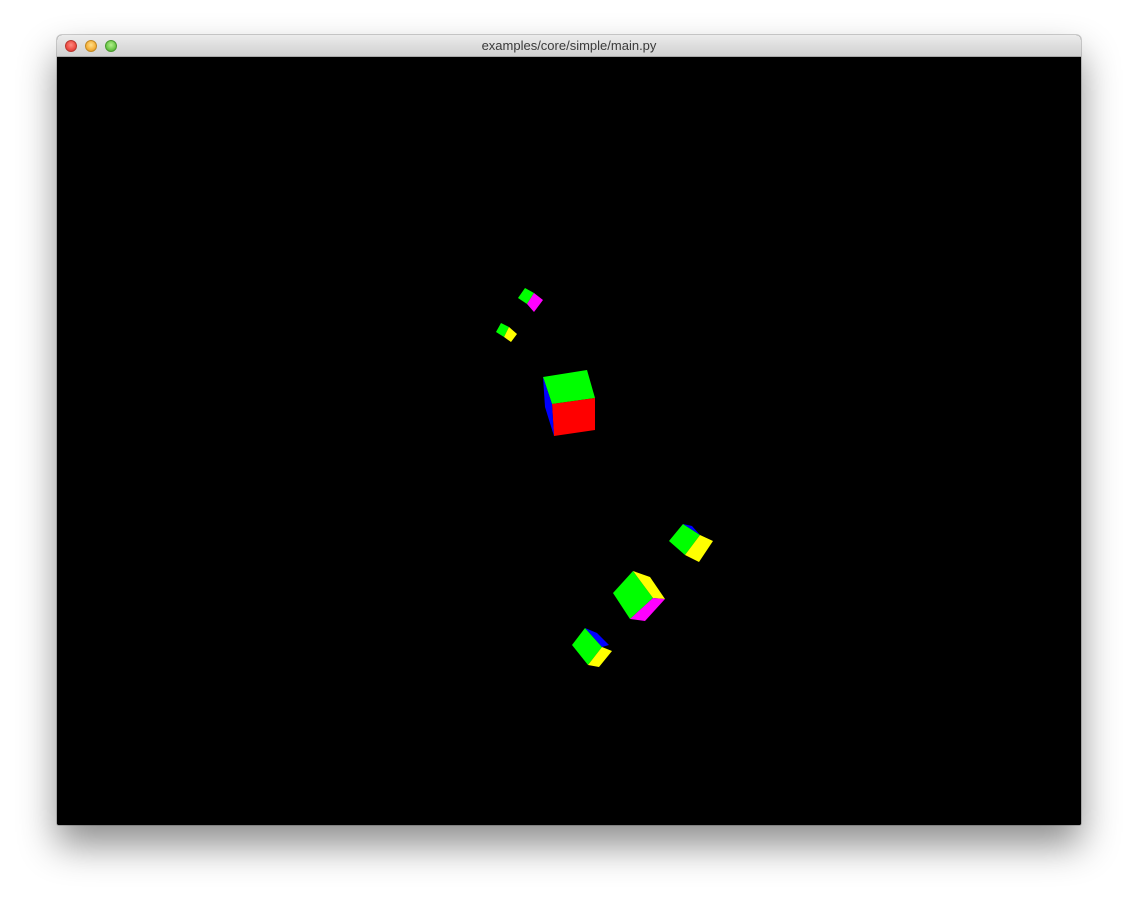 The image size is (1138, 904). I want to click on scene-svg, so click(604, 477).